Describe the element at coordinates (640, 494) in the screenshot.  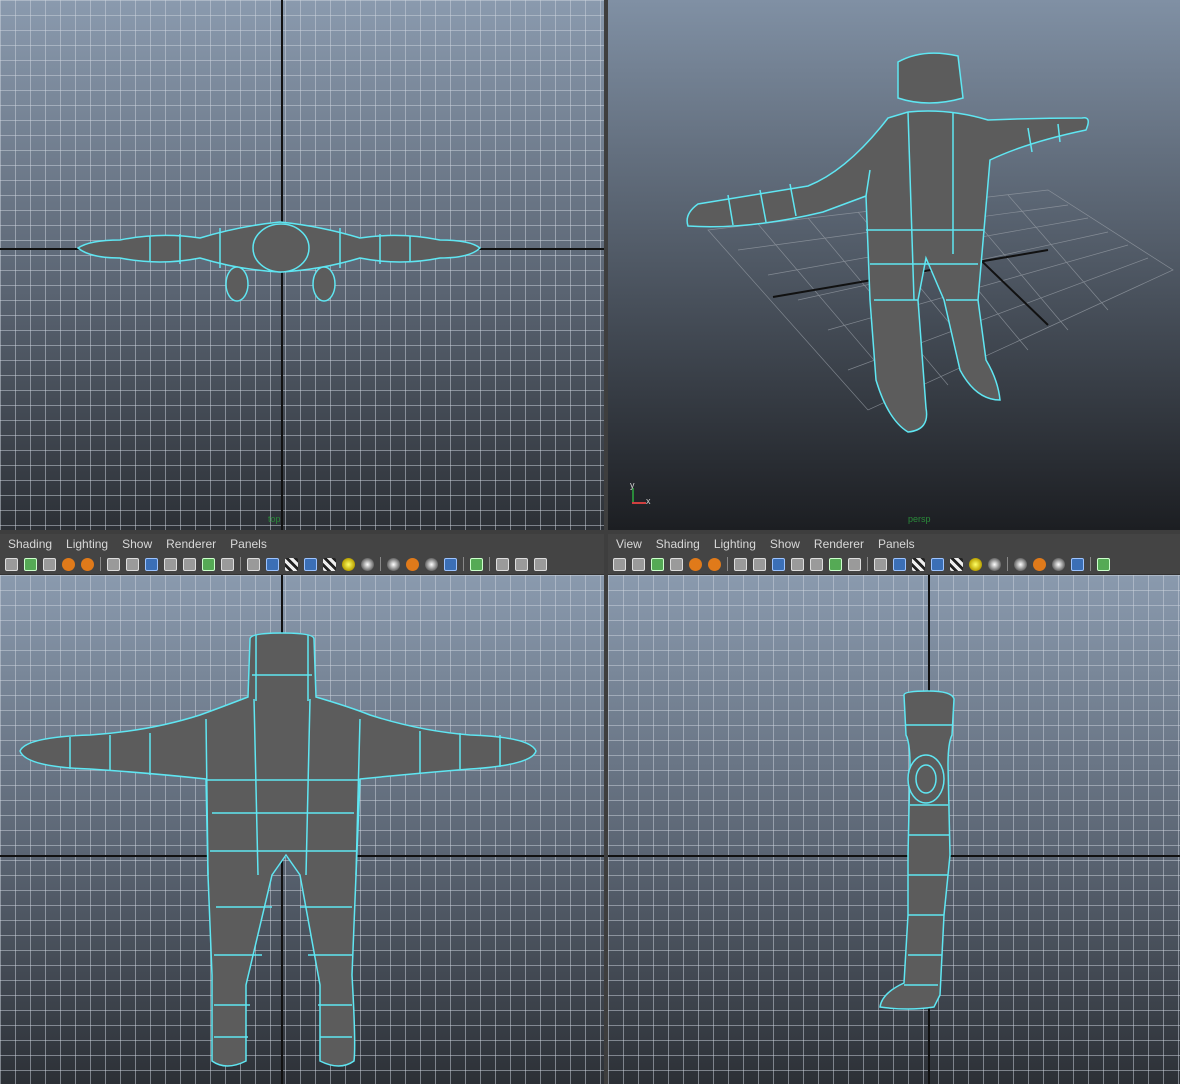
I see `axis-gizmo: y x` at that location.